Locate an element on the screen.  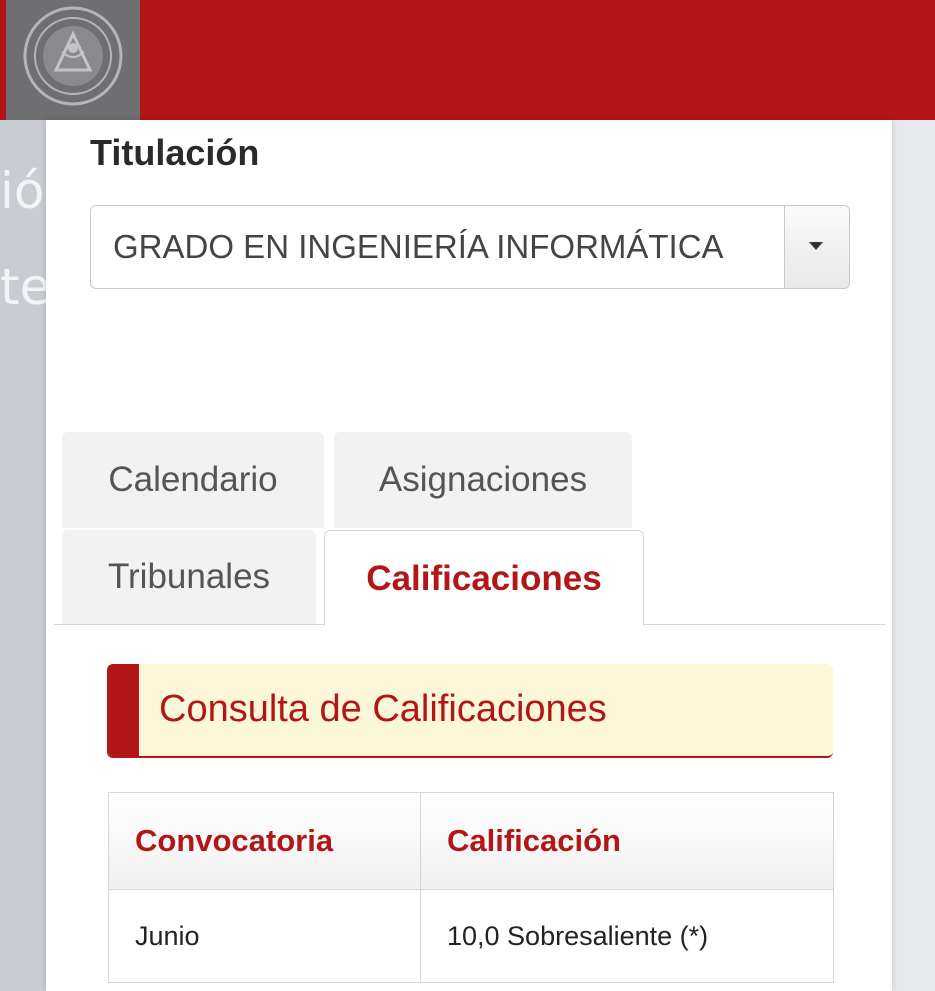
column-header-calificacion: Calificación is located at coordinates (626, 841).